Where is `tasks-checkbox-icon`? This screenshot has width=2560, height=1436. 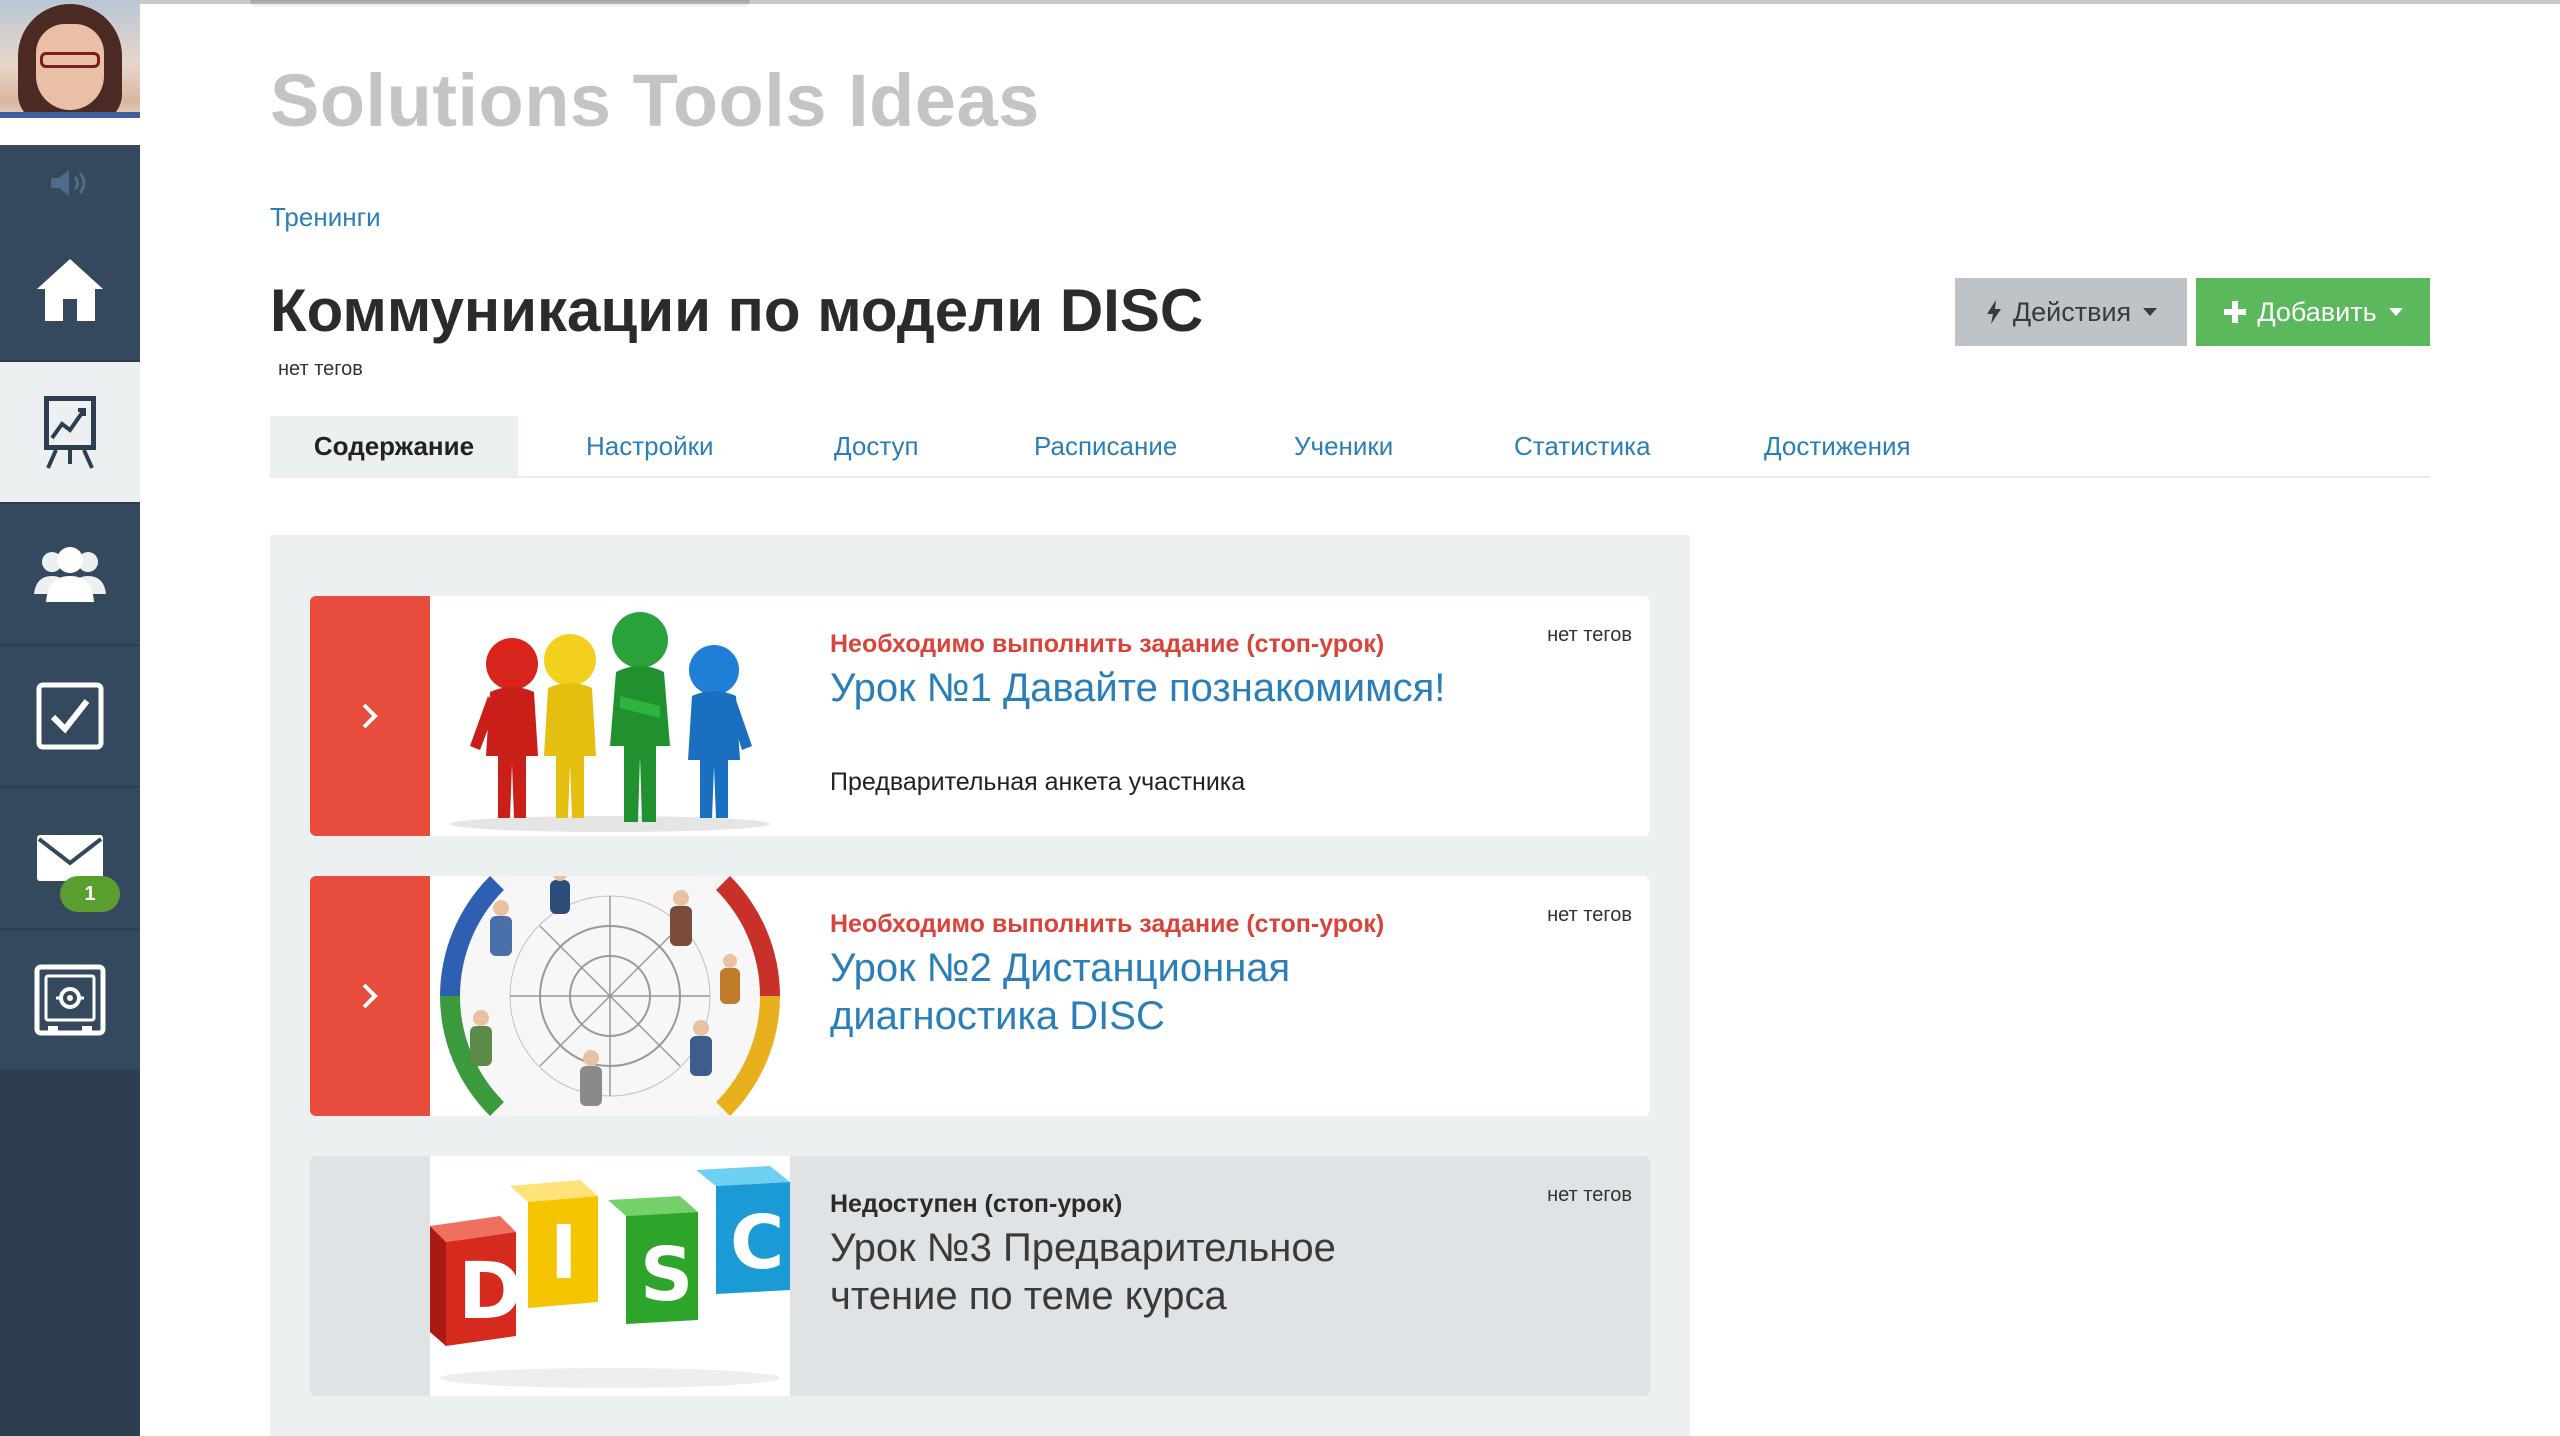 tasks-checkbox-icon is located at coordinates (70, 716).